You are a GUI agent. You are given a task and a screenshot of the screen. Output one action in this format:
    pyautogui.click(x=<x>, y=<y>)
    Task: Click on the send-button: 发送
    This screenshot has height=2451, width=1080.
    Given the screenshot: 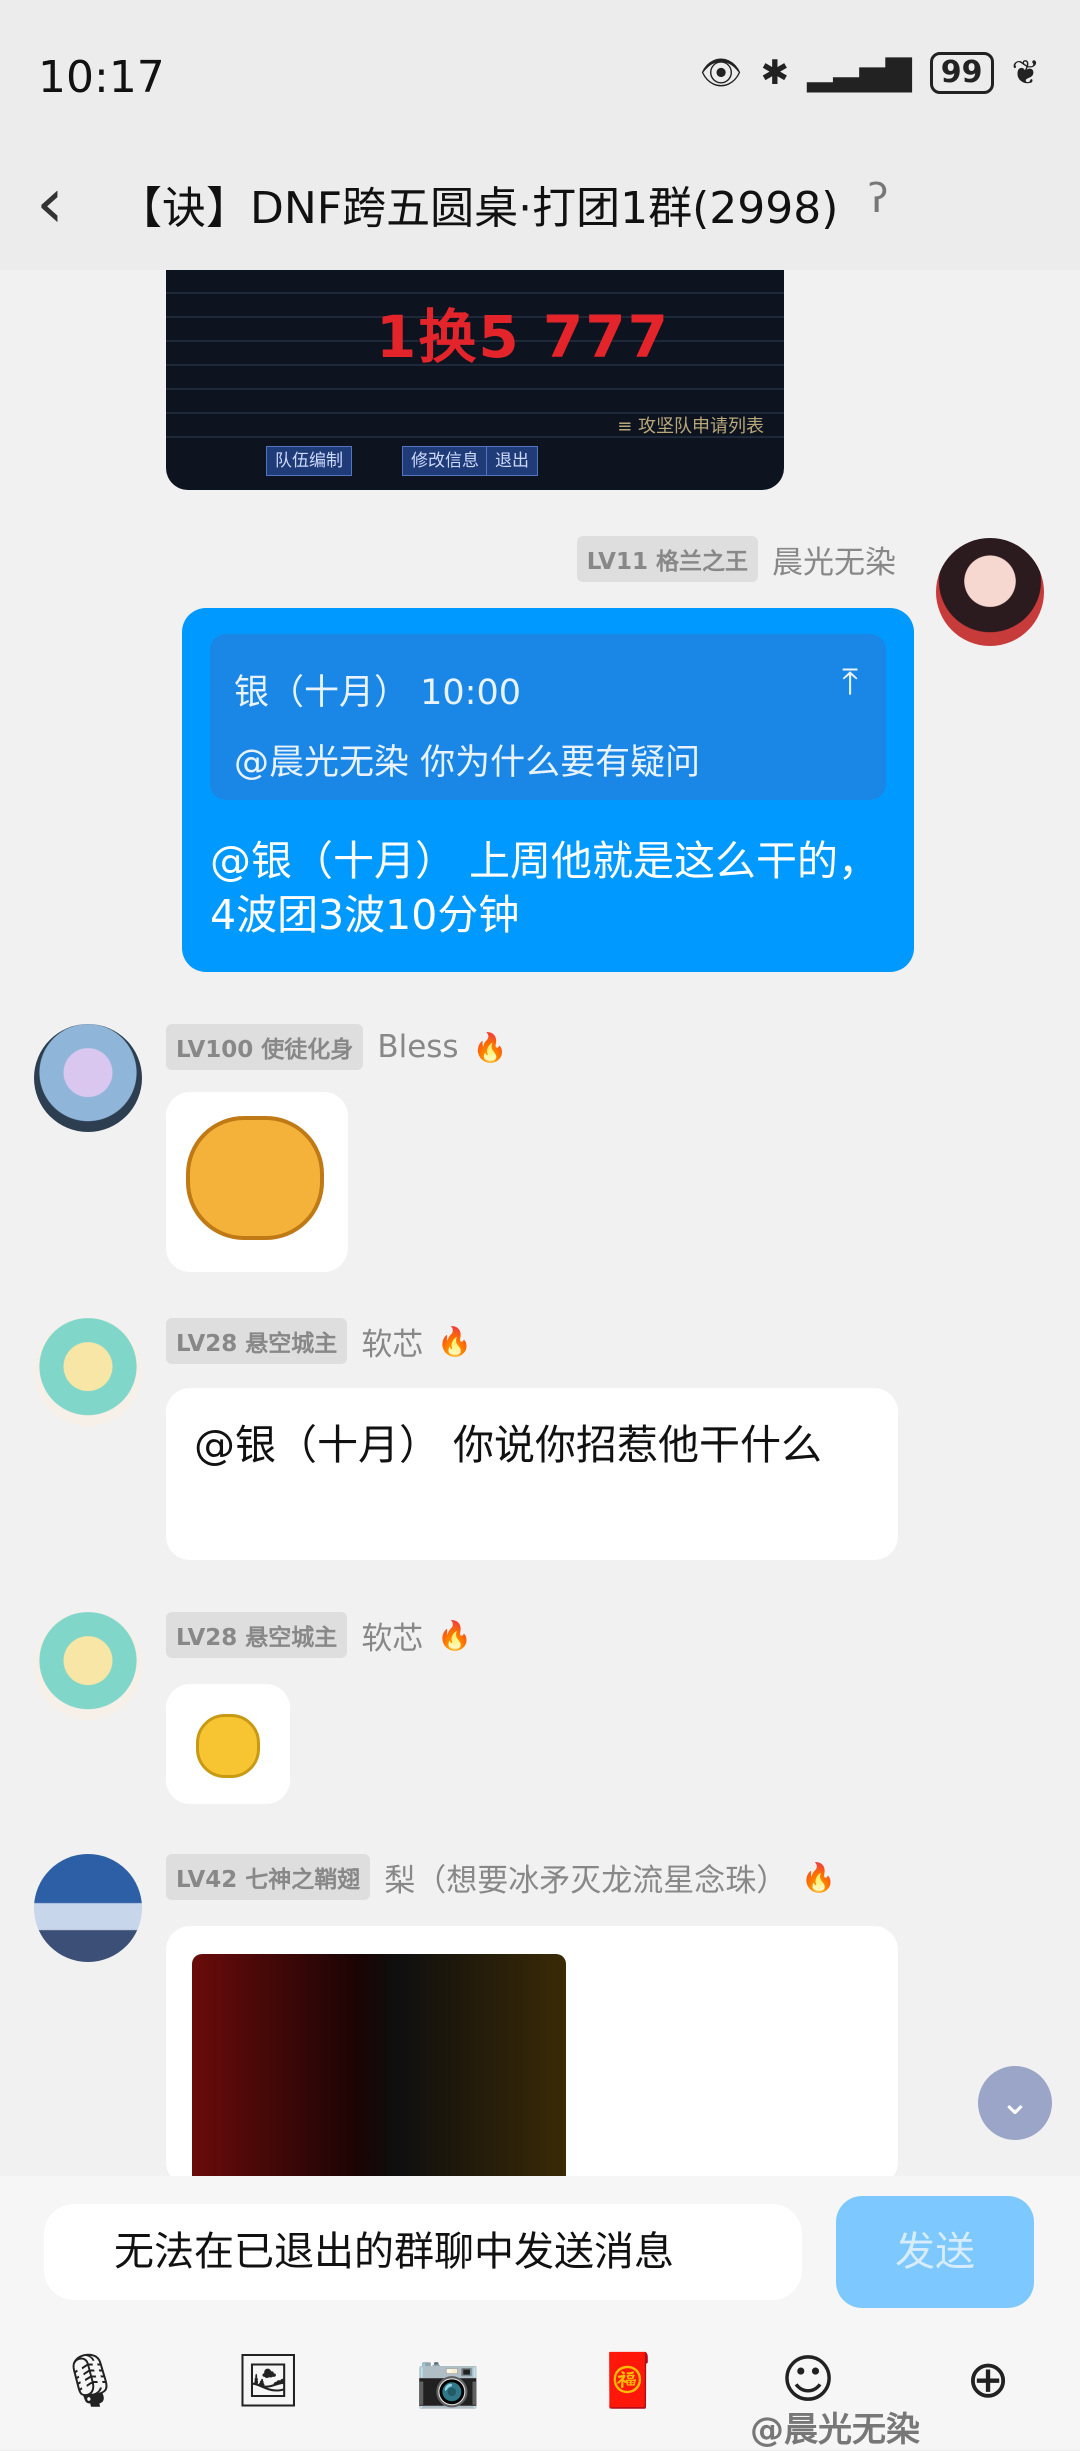 What is the action you would take?
    pyautogui.click(x=935, y=2252)
    